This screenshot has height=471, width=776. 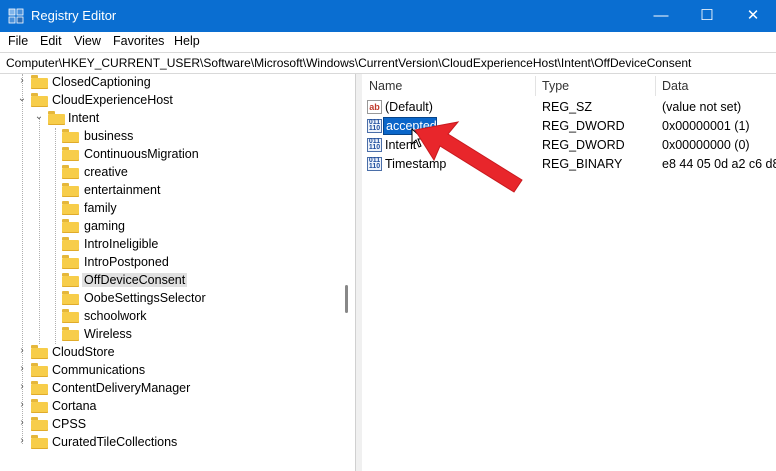 I want to click on column-header-name: Name, so click(x=385, y=86).